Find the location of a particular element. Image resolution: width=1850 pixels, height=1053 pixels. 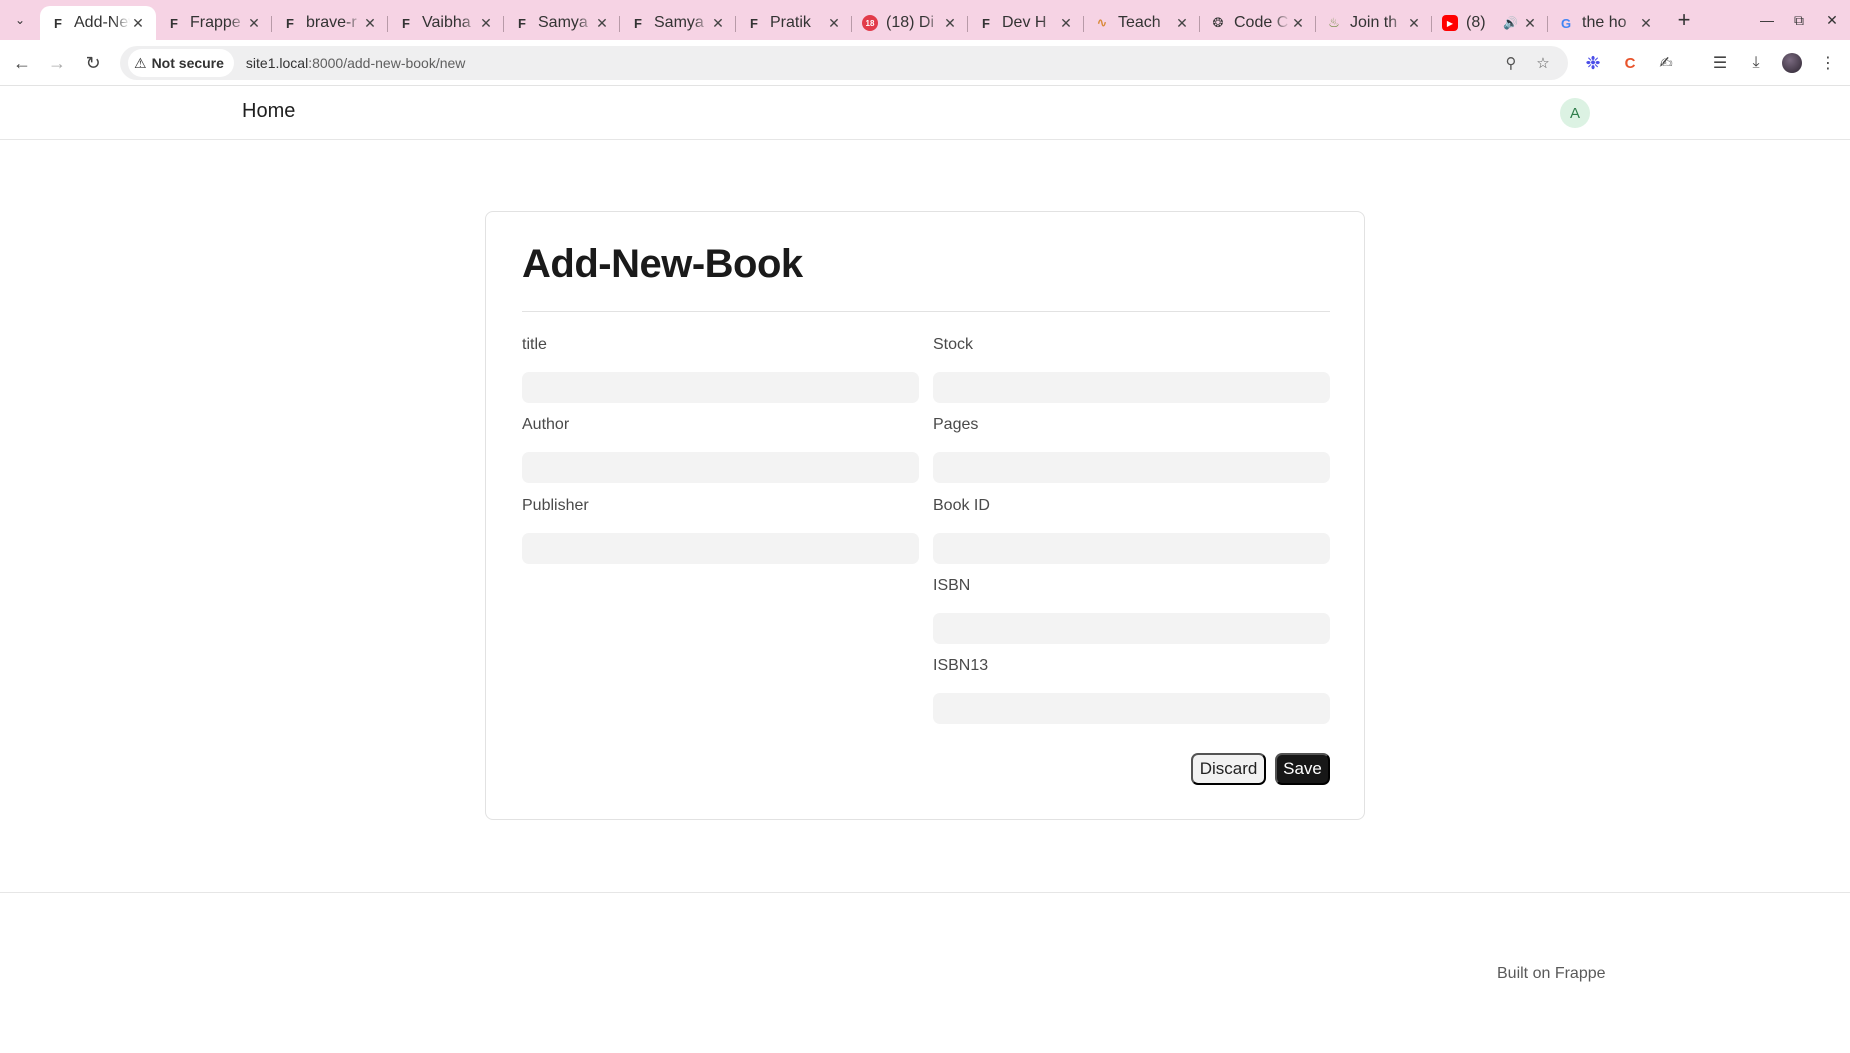

field-pages: Pages is located at coordinates (1131, 449).